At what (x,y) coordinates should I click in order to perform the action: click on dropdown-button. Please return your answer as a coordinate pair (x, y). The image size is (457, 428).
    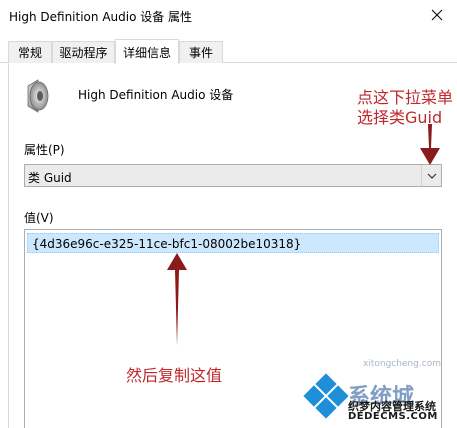
    Looking at the image, I should click on (431, 175).